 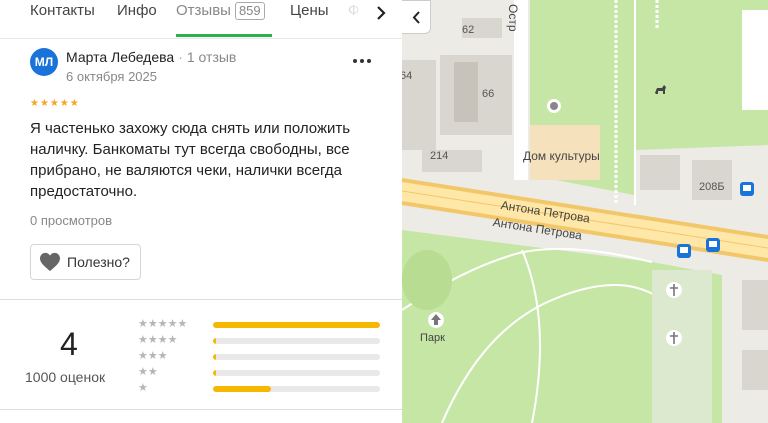 I want to click on helpful-button: Полезно?, so click(x=85, y=262).